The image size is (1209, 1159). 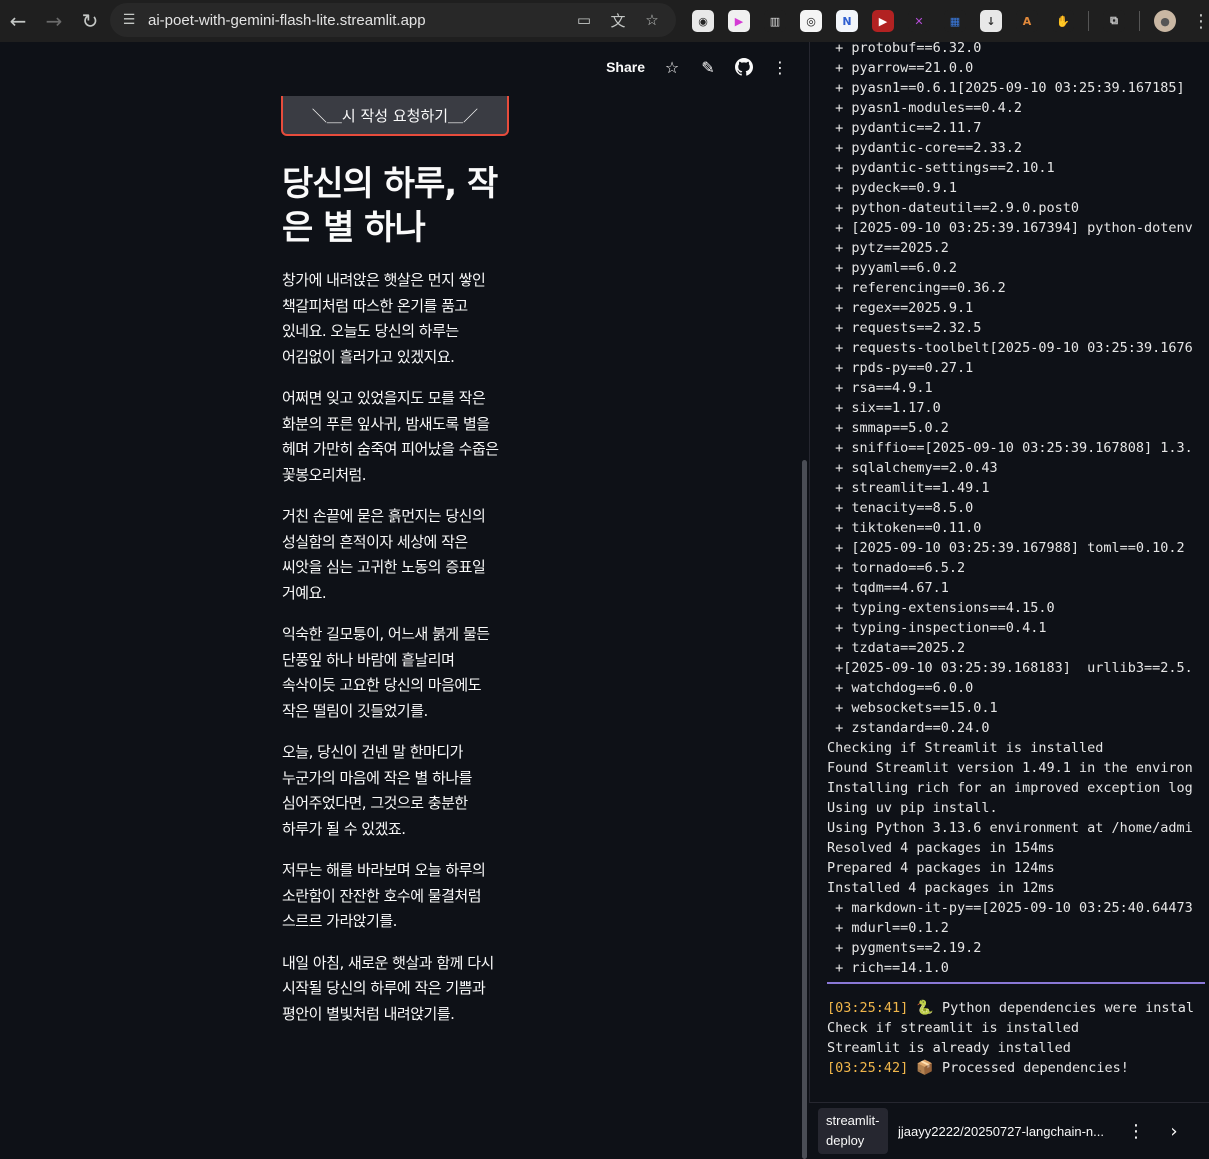 I want to click on log-line: + streamlit==1.49.1, so click(x=908, y=488).